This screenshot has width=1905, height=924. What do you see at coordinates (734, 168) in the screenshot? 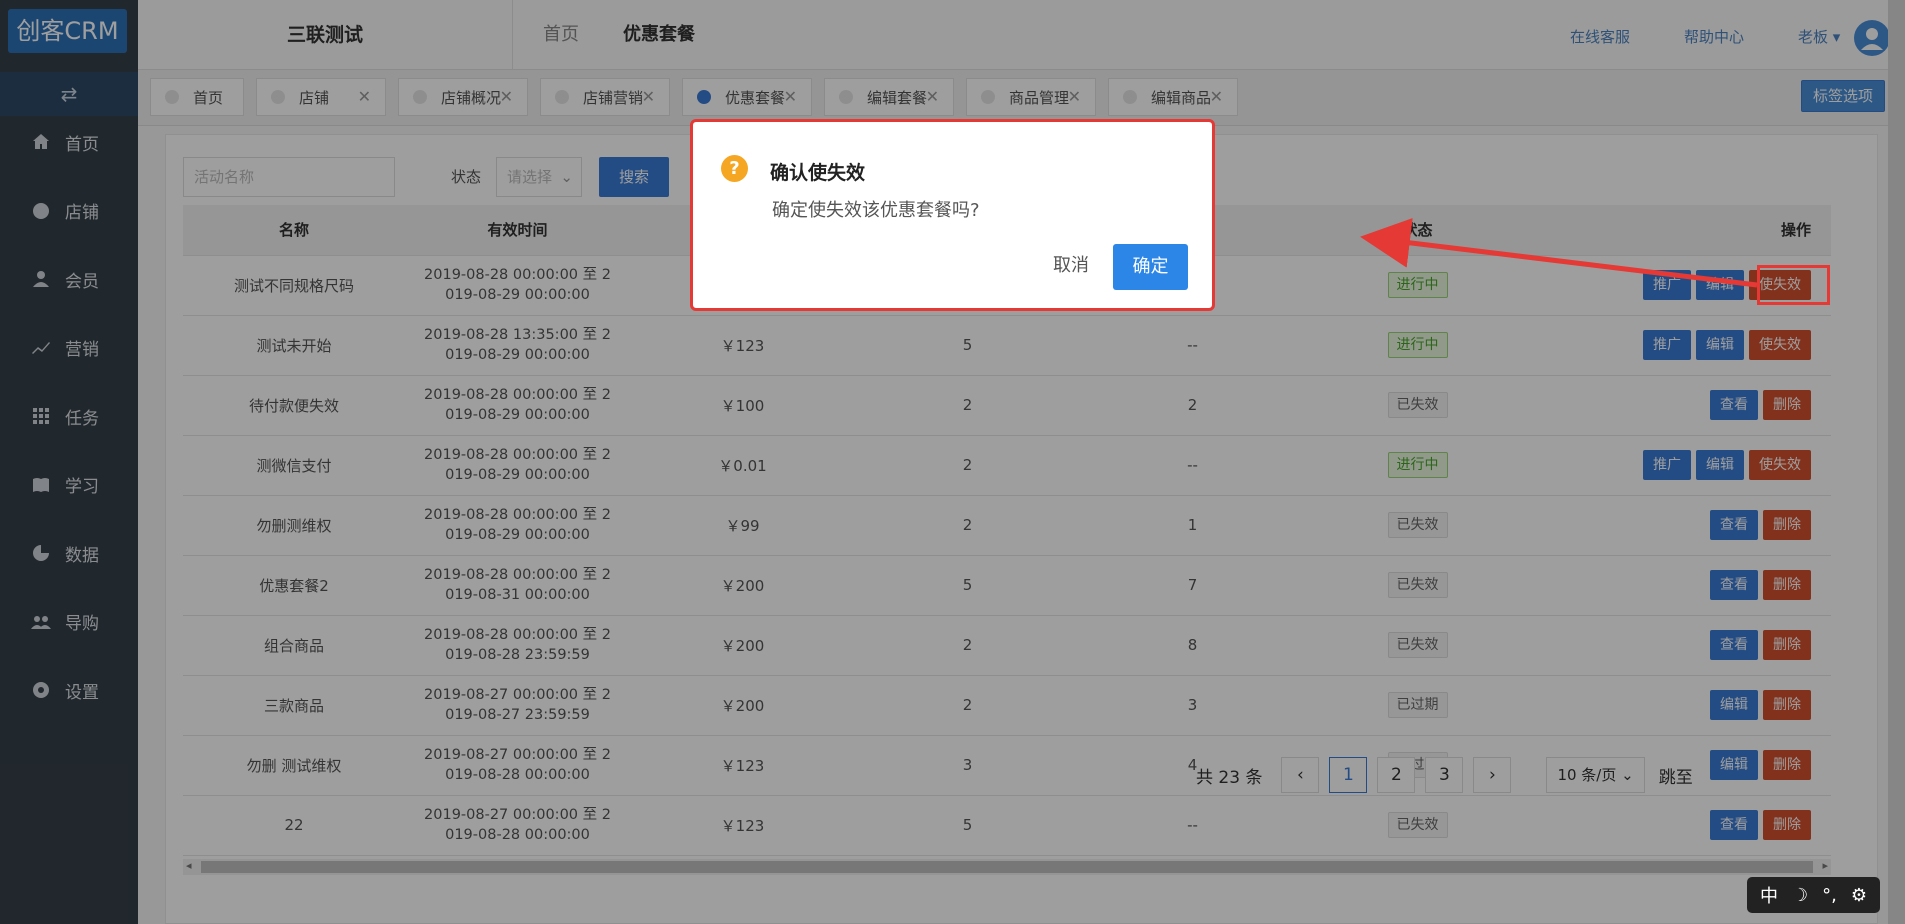
I see `question-icon: ?` at bounding box center [734, 168].